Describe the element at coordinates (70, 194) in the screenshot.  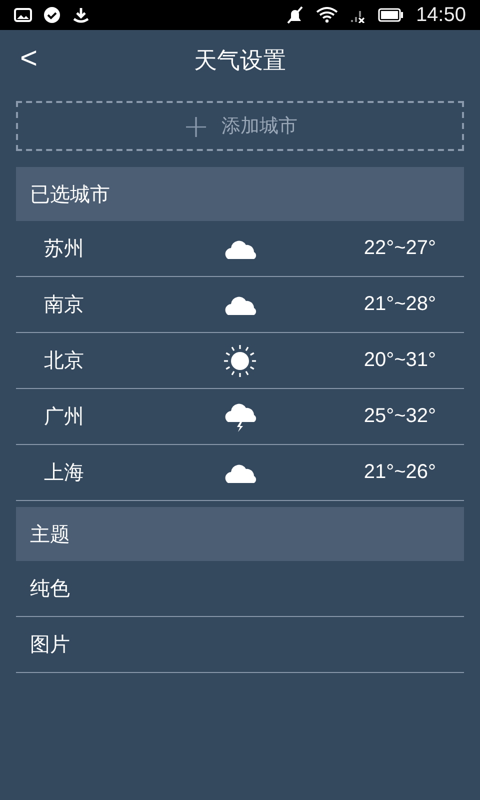
I see `section-title: 已选城市` at that location.